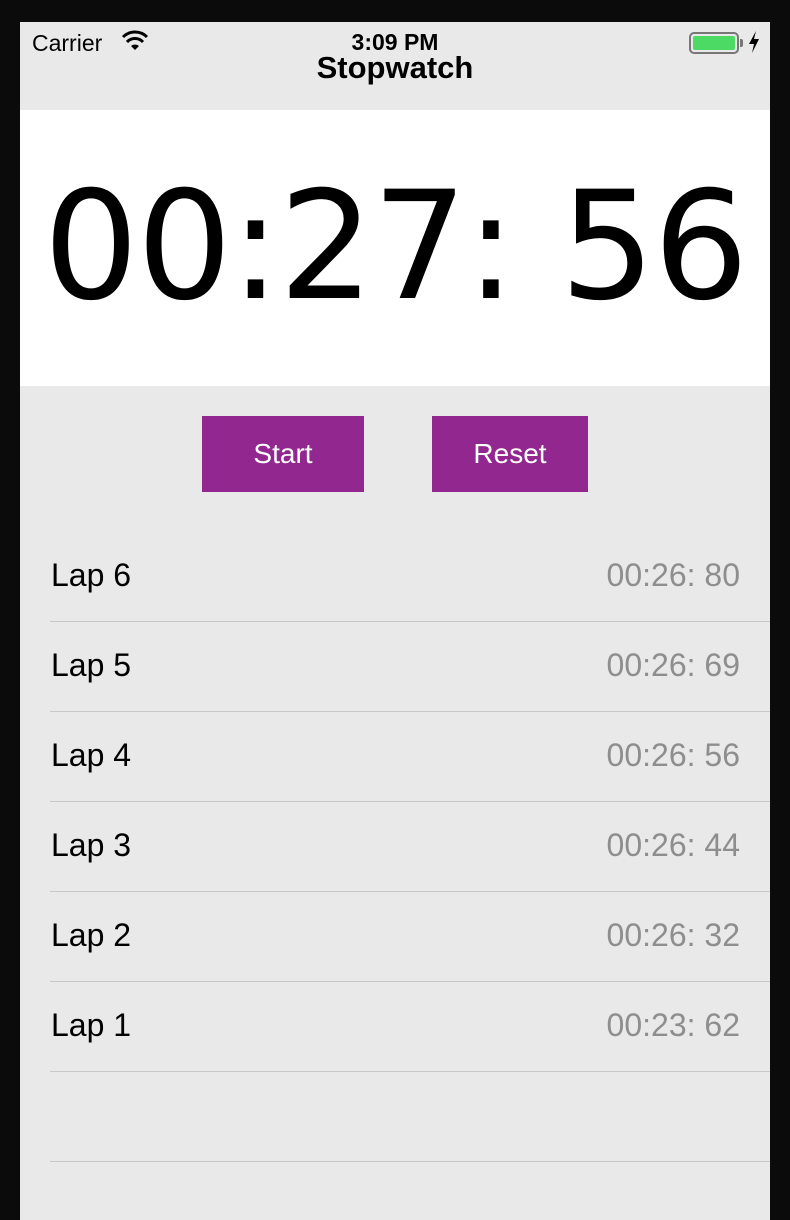  What do you see at coordinates (741, 43) in the screenshot?
I see `battery-cap` at bounding box center [741, 43].